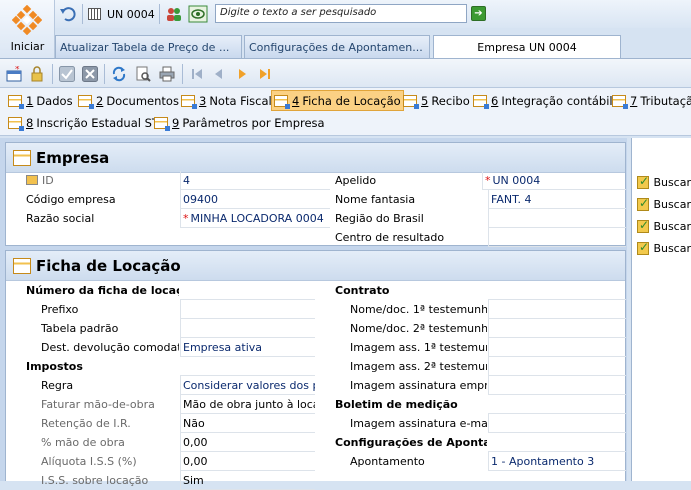 The image size is (691, 490). Describe the element at coordinates (83, 442) in the screenshot. I see `field-label: % mão de obra` at that location.